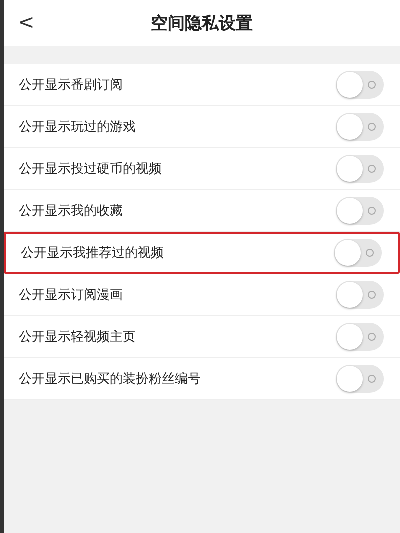 This screenshot has width=400, height=533. I want to click on back-button: <, so click(26, 22).